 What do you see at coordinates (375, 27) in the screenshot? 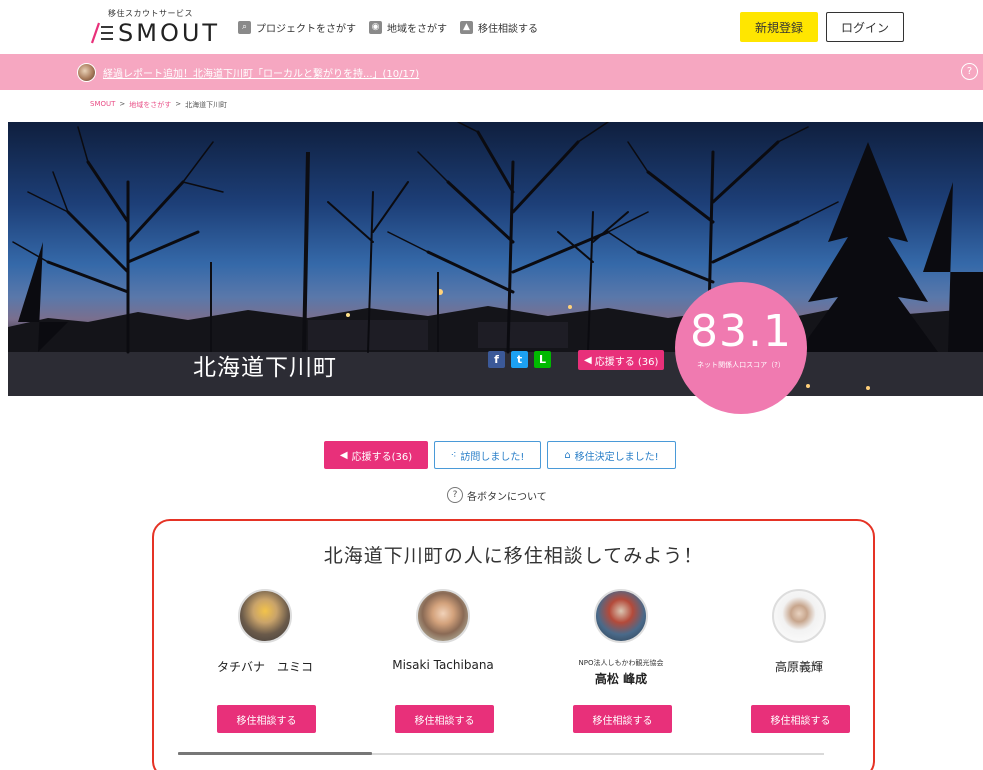
I see `map-pin-icon: ◉` at bounding box center [375, 27].